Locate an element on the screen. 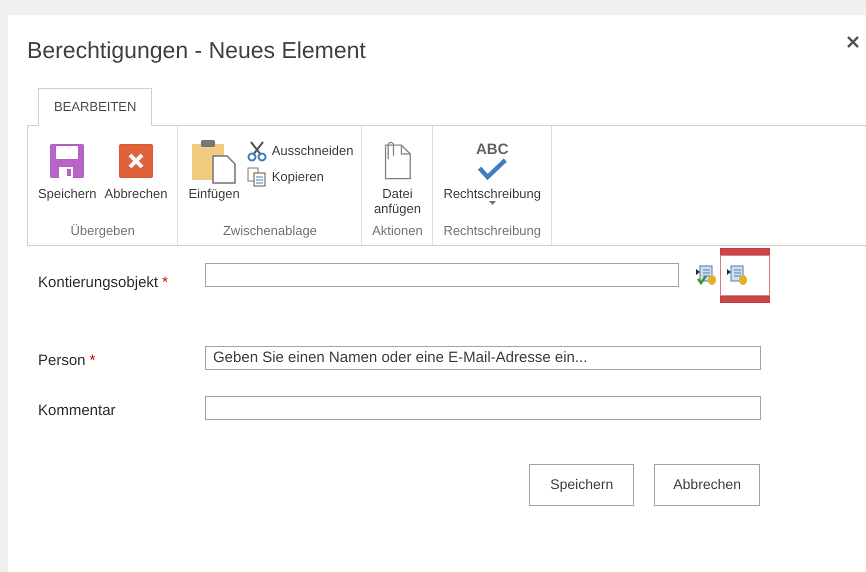  ribbon-button: Einfügen is located at coordinates (214, 179).